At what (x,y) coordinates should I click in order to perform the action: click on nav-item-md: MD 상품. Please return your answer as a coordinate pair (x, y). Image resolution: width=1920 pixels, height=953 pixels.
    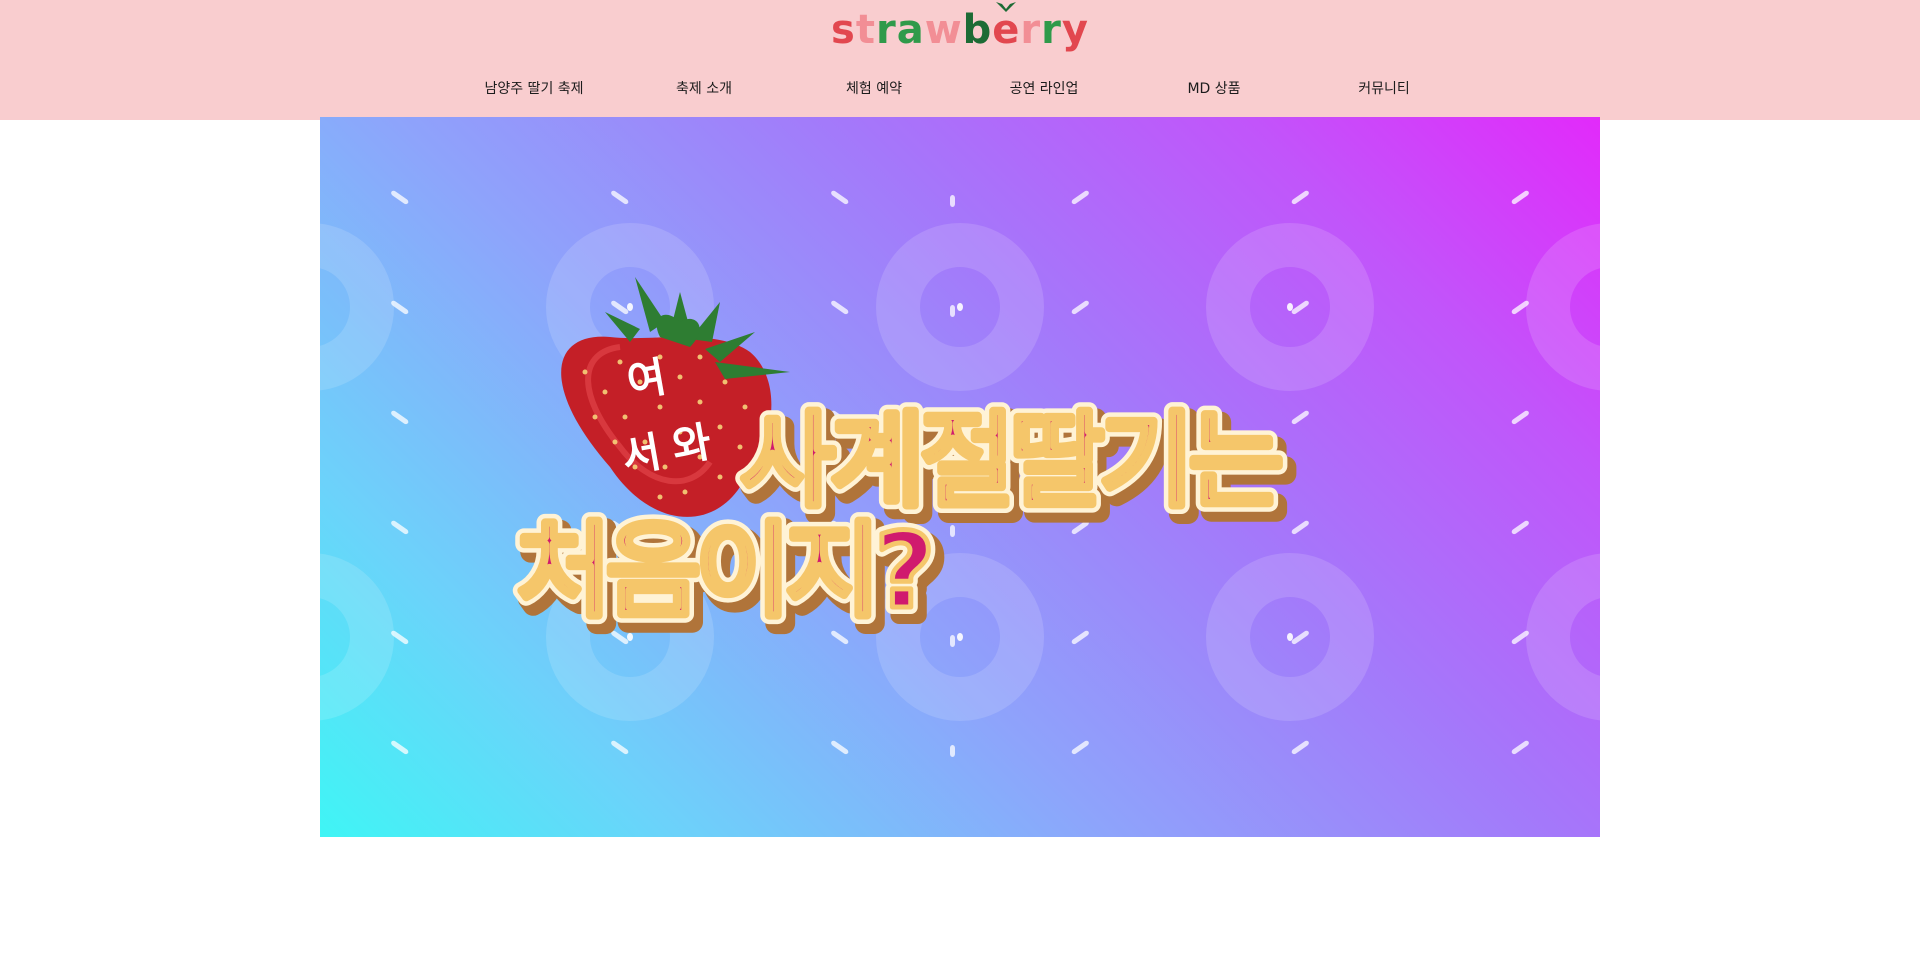
    Looking at the image, I should click on (1213, 88).